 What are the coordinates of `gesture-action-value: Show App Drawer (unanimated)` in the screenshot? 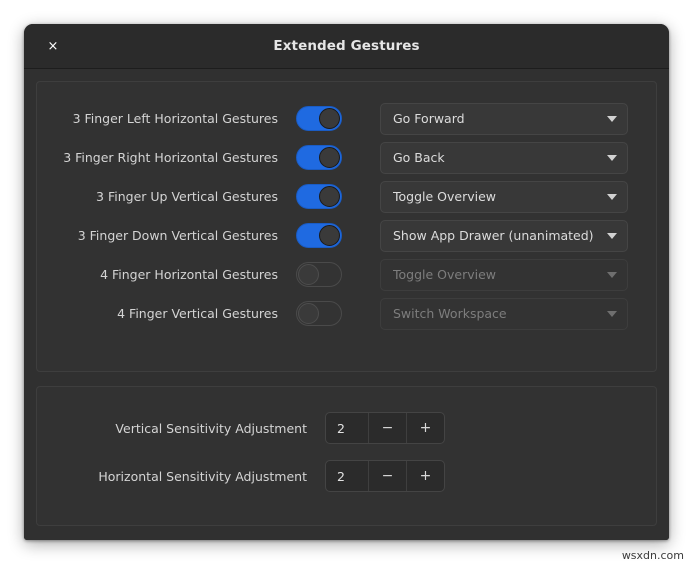 It's located at (493, 235).